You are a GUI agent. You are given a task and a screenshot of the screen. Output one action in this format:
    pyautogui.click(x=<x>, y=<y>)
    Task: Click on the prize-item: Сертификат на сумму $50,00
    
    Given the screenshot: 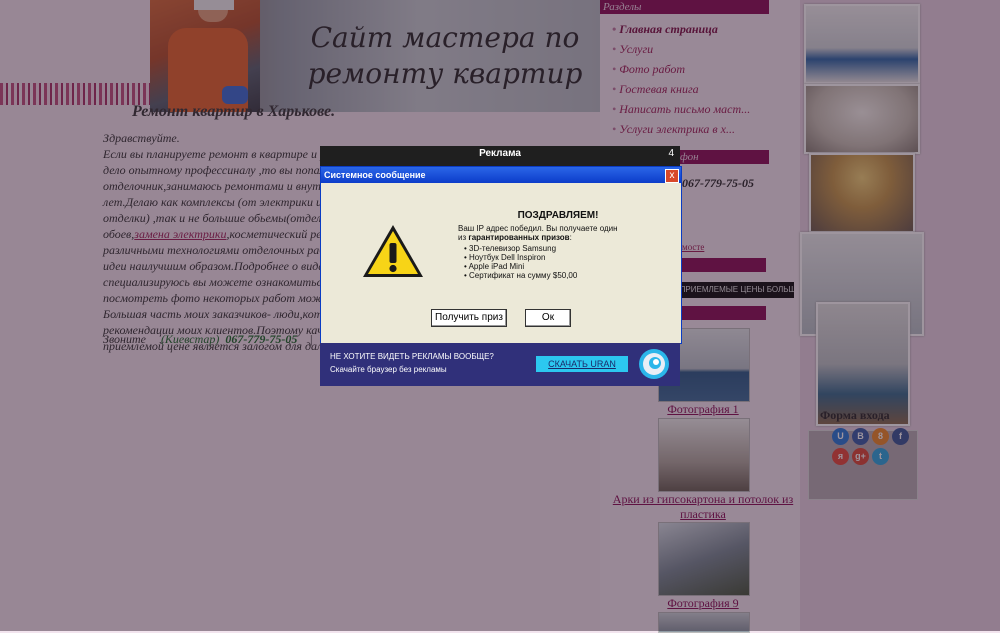 What is the action you would take?
    pyautogui.click(x=561, y=275)
    